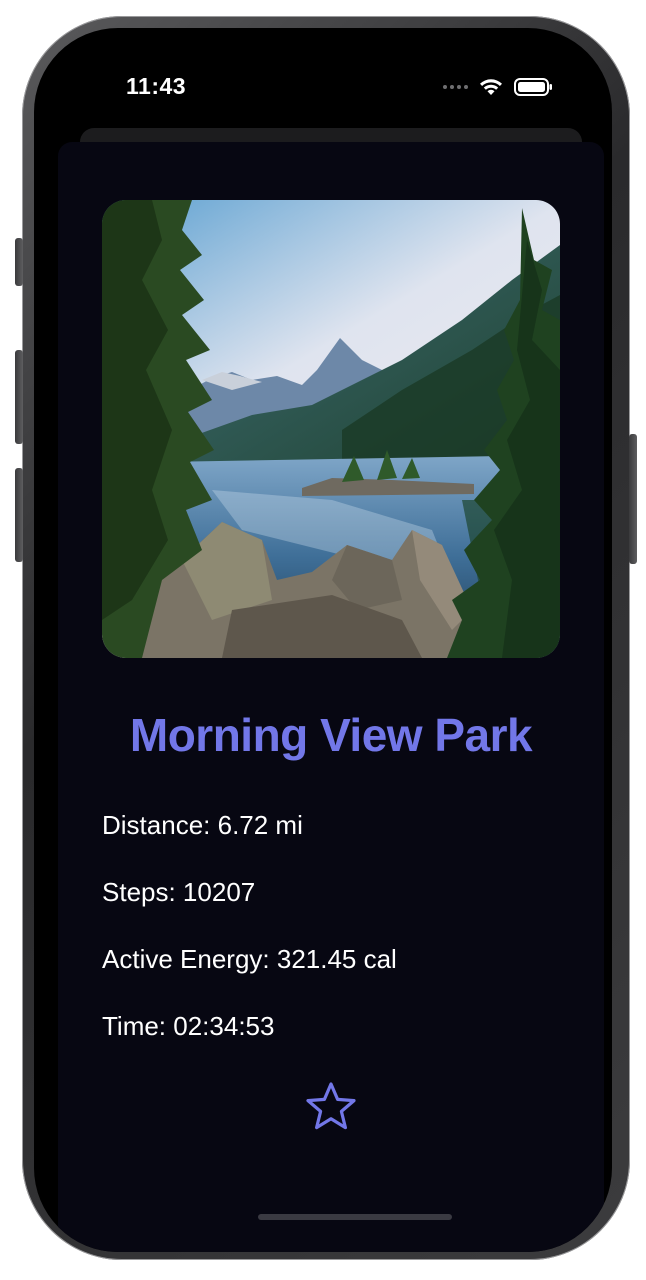  I want to click on favorite-button, so click(331, 1107).